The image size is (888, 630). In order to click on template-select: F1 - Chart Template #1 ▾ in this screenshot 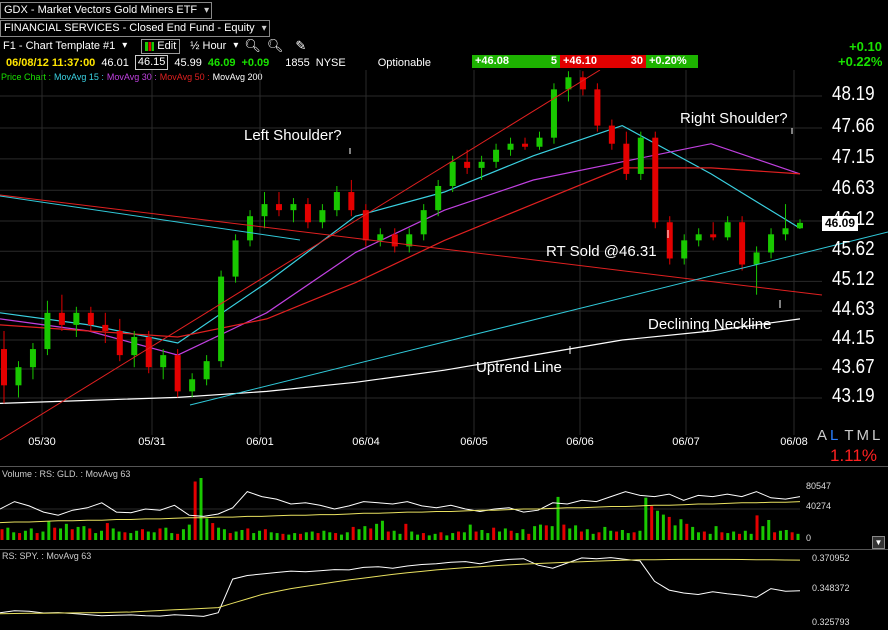, I will do `click(65, 46)`.